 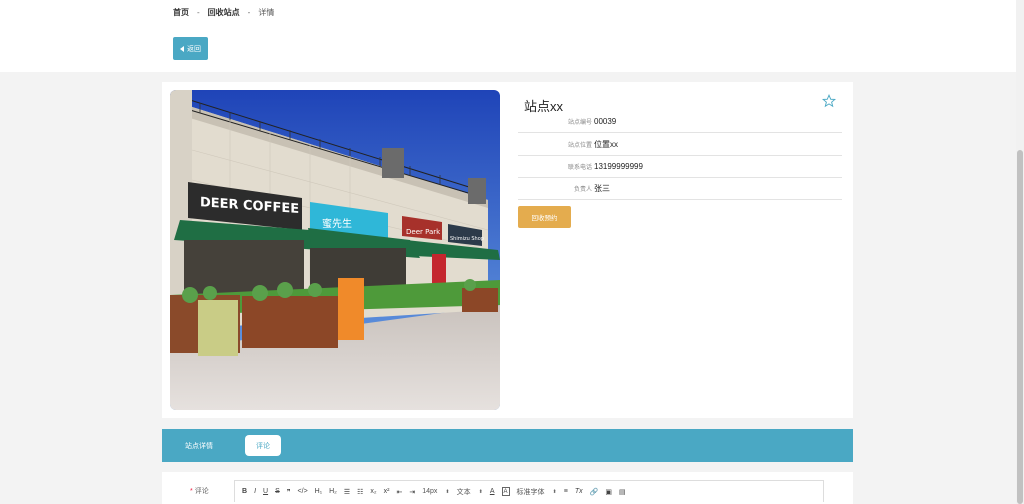 I want to click on field-row-phone: 联系电话 13199999999, so click(x=680, y=167).